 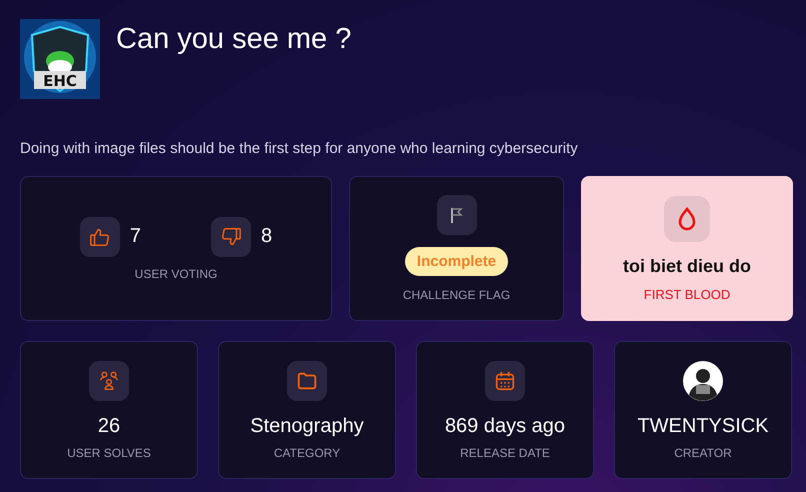 What do you see at coordinates (109, 453) in the screenshot?
I see `stat-label: USER SOLVES` at bounding box center [109, 453].